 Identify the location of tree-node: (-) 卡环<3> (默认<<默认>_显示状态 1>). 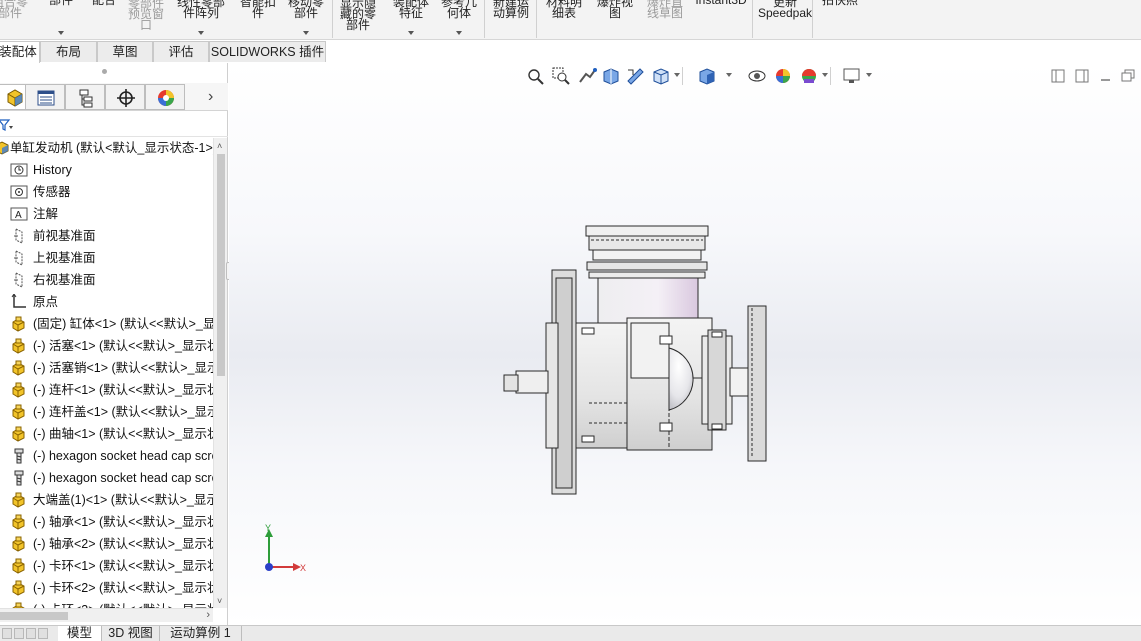
(106, 603).